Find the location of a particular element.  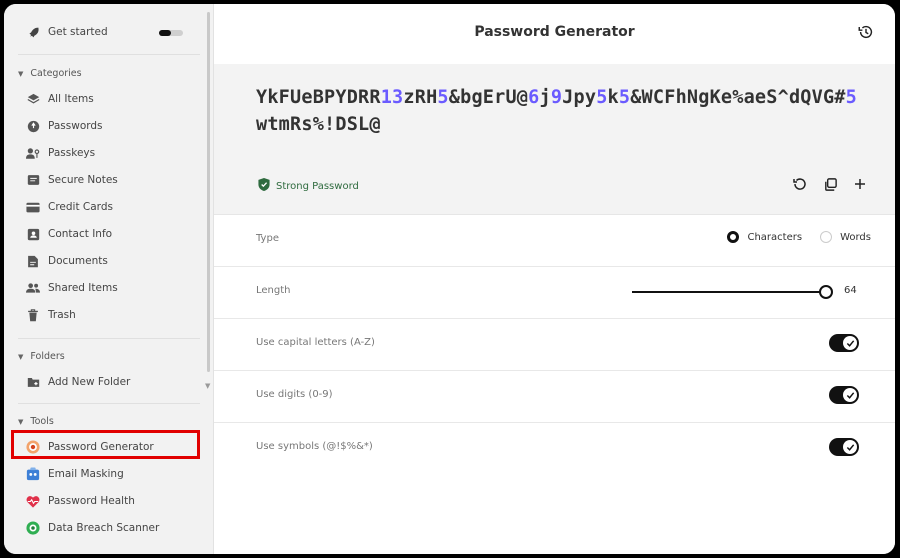

sidebar-item-all-items: All Items is located at coordinates (60, 99).